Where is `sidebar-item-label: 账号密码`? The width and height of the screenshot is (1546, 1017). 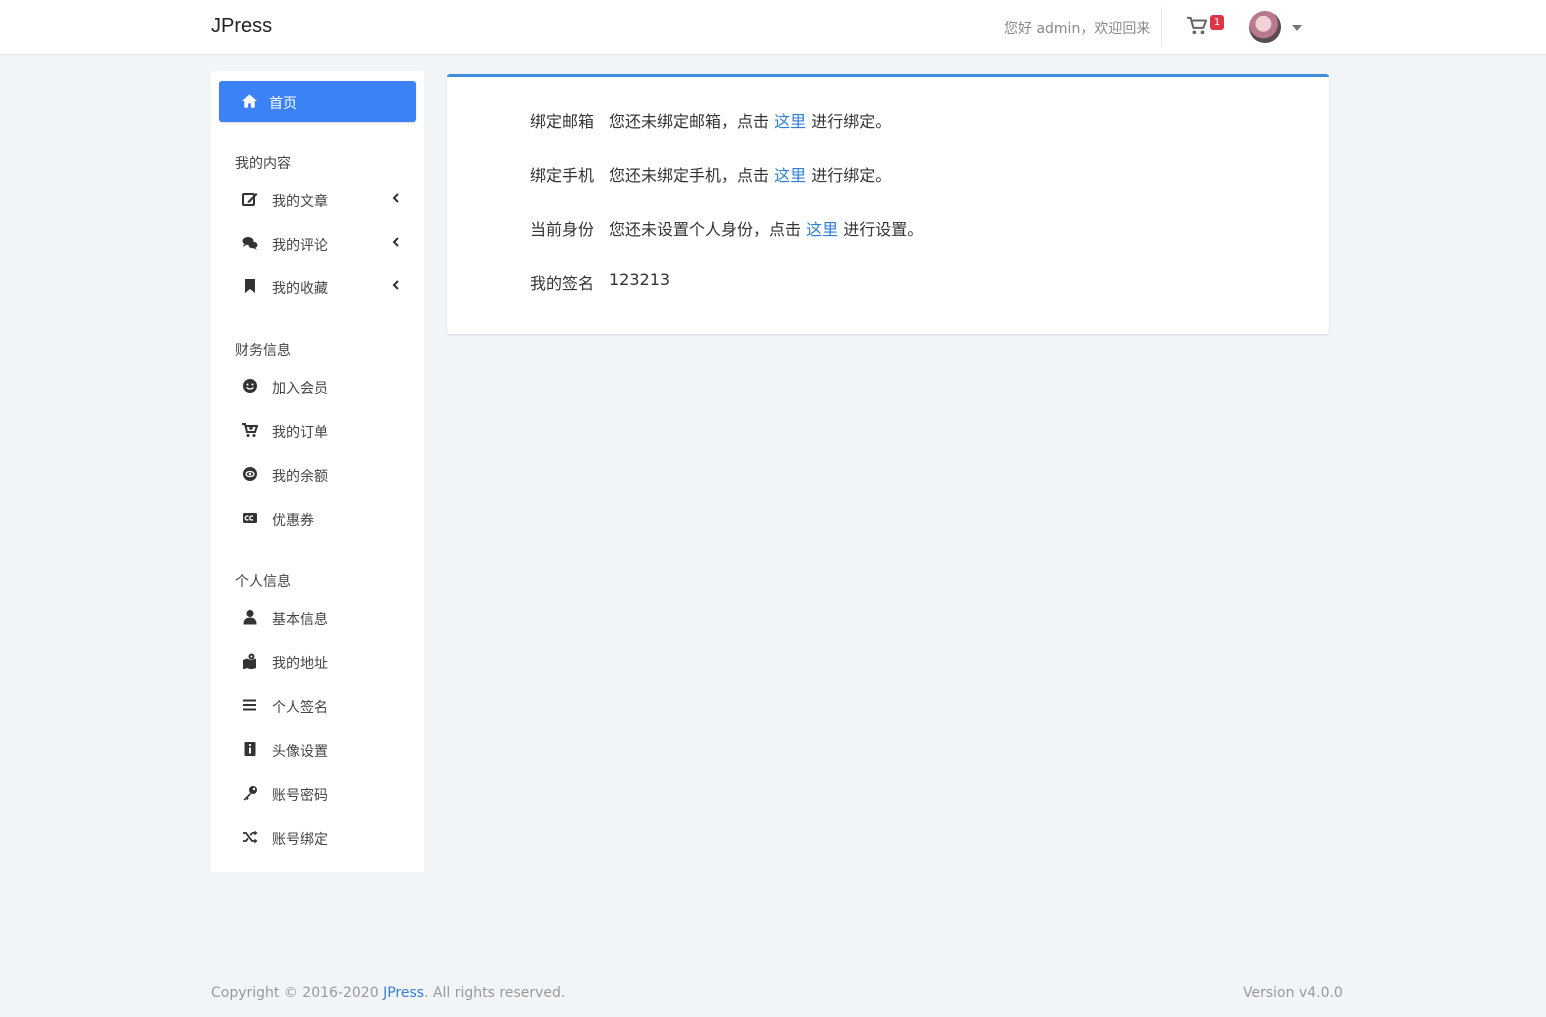 sidebar-item-label: 账号密码 is located at coordinates (300, 796).